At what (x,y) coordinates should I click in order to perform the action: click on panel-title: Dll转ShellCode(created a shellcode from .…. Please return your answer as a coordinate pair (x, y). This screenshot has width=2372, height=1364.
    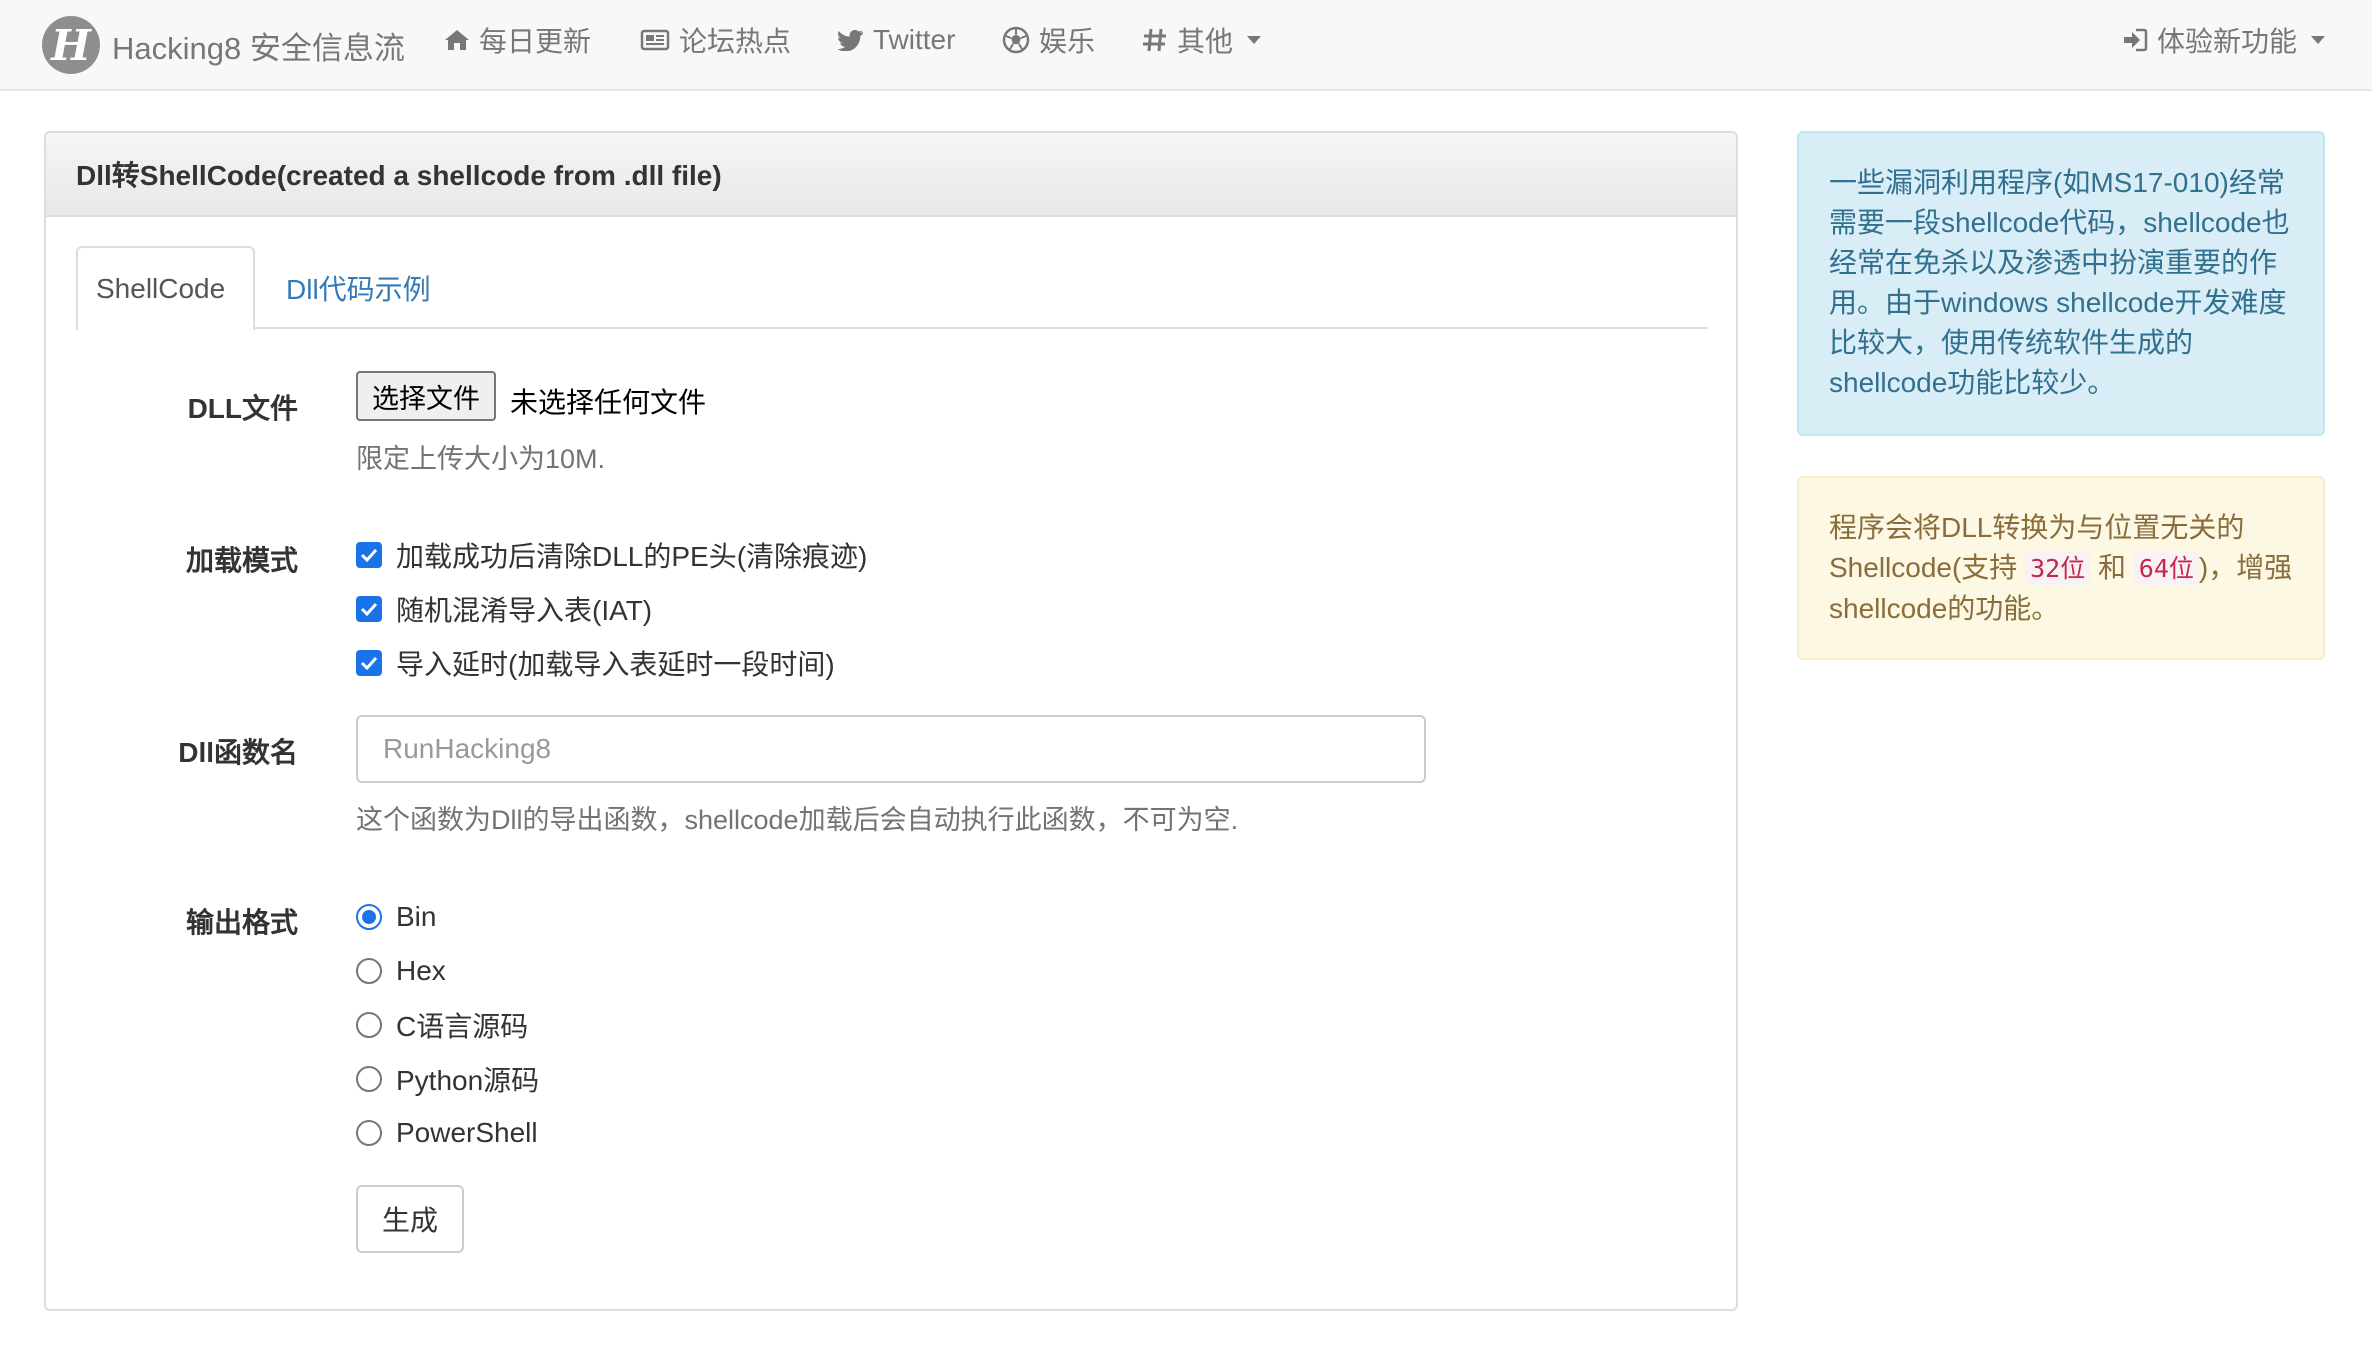
    Looking at the image, I should click on (891, 175).